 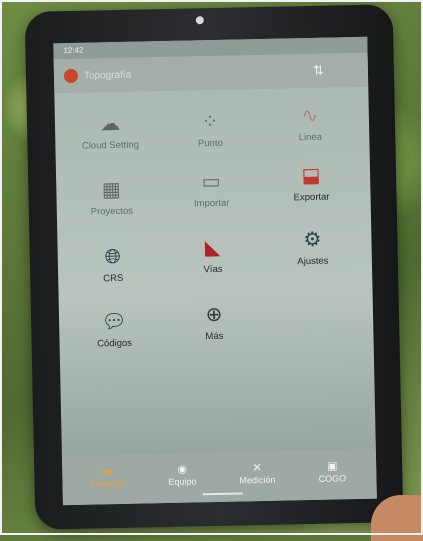 What do you see at coordinates (332, 466) in the screenshot?
I see `cogo-icon: ▣` at bounding box center [332, 466].